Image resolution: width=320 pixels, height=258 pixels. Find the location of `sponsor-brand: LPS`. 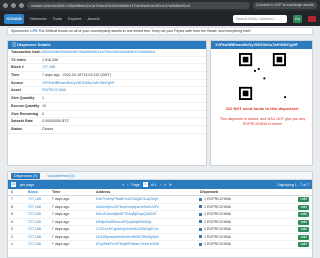

sponsor-brand: LPS is located at coordinates (33, 31).